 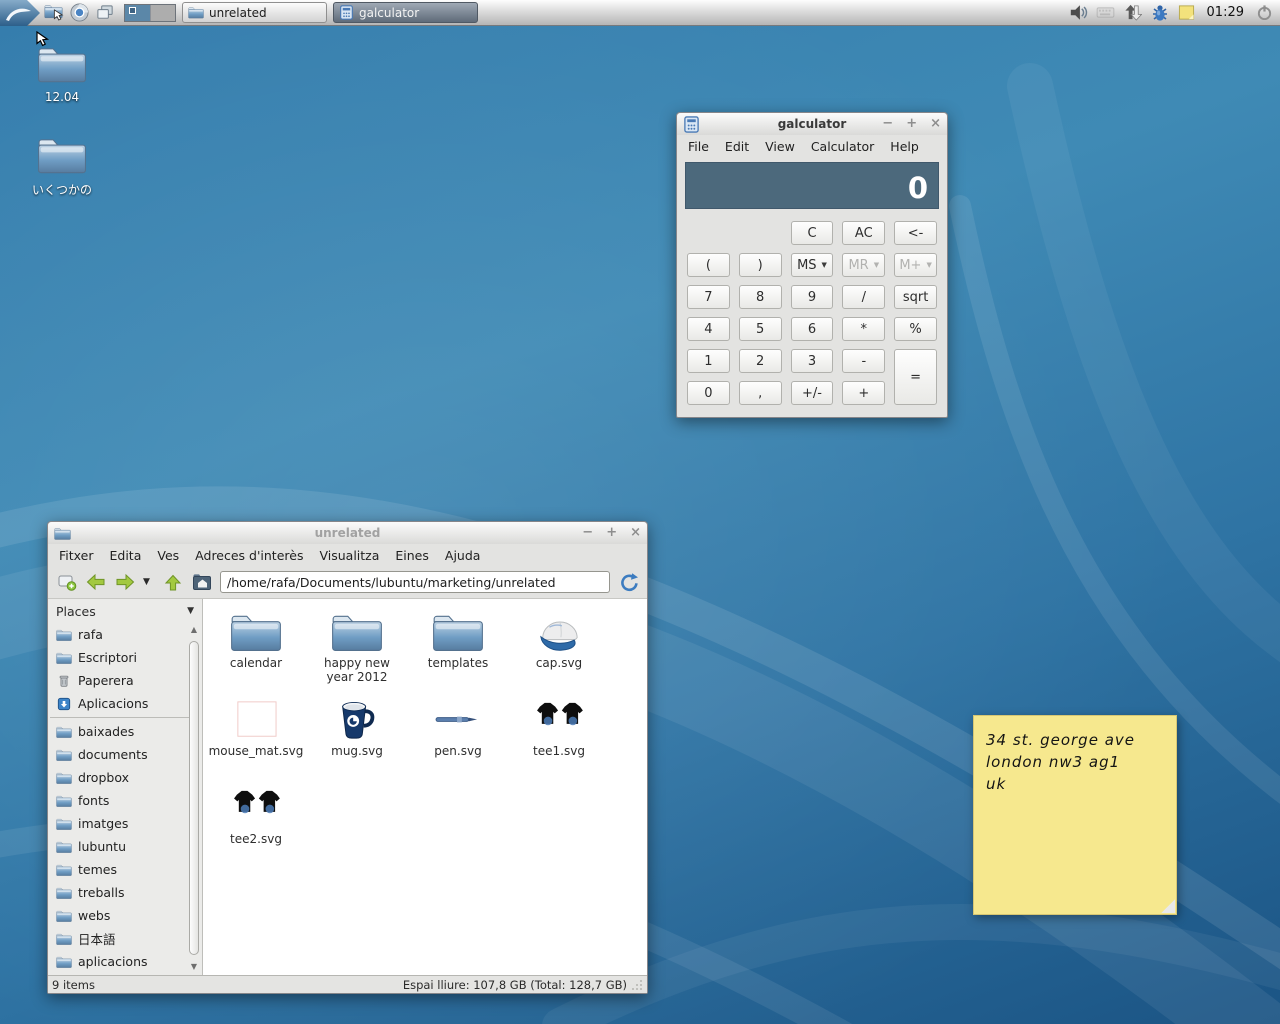 What do you see at coordinates (125, 611) in the screenshot?
I see `sidebar-mode-select: Places ▼` at bounding box center [125, 611].